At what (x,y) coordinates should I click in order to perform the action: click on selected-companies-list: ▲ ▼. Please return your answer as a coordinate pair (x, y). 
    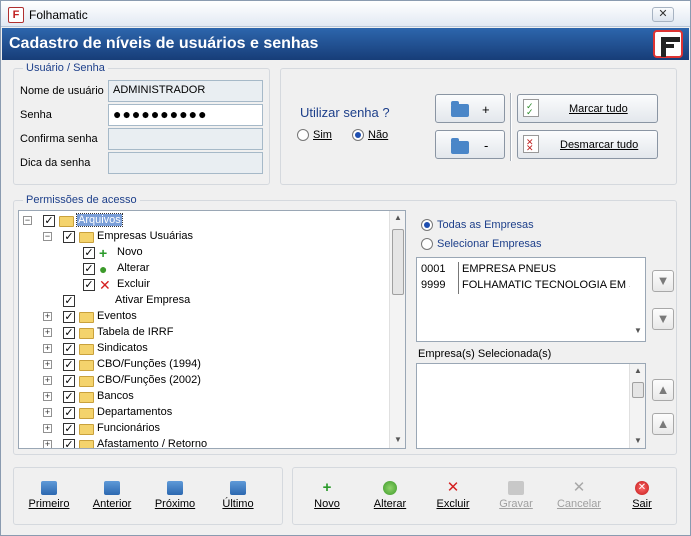
    Looking at the image, I should click on (531, 406).